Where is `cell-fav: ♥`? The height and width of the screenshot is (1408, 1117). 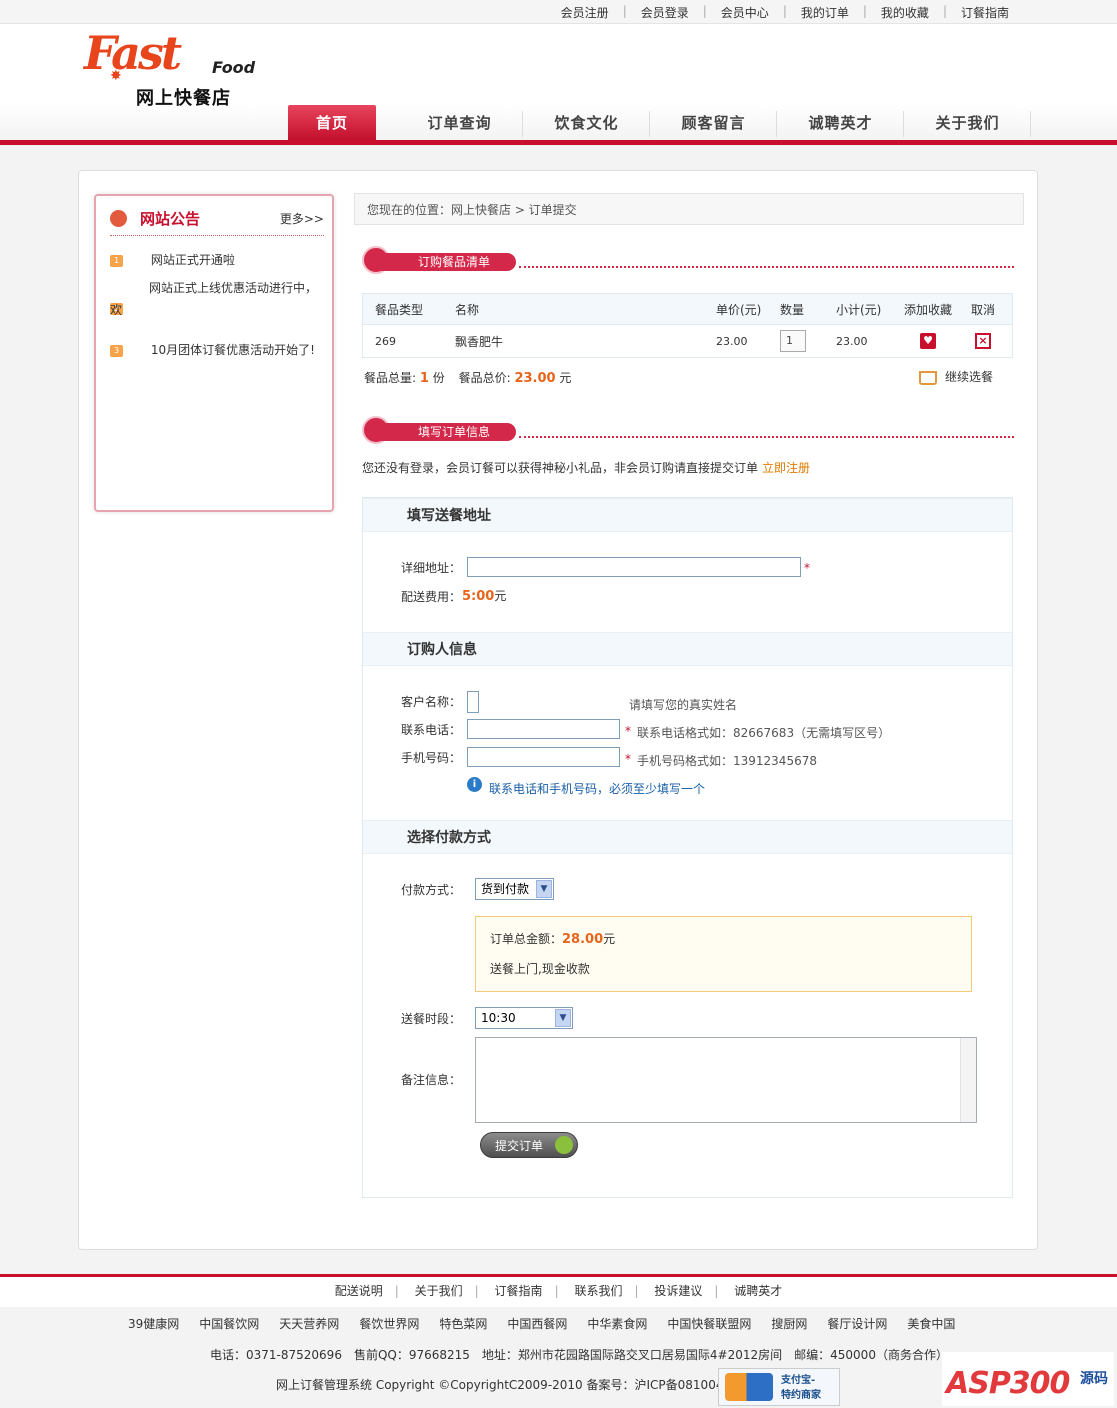
cell-fav: ♥ is located at coordinates (928, 341).